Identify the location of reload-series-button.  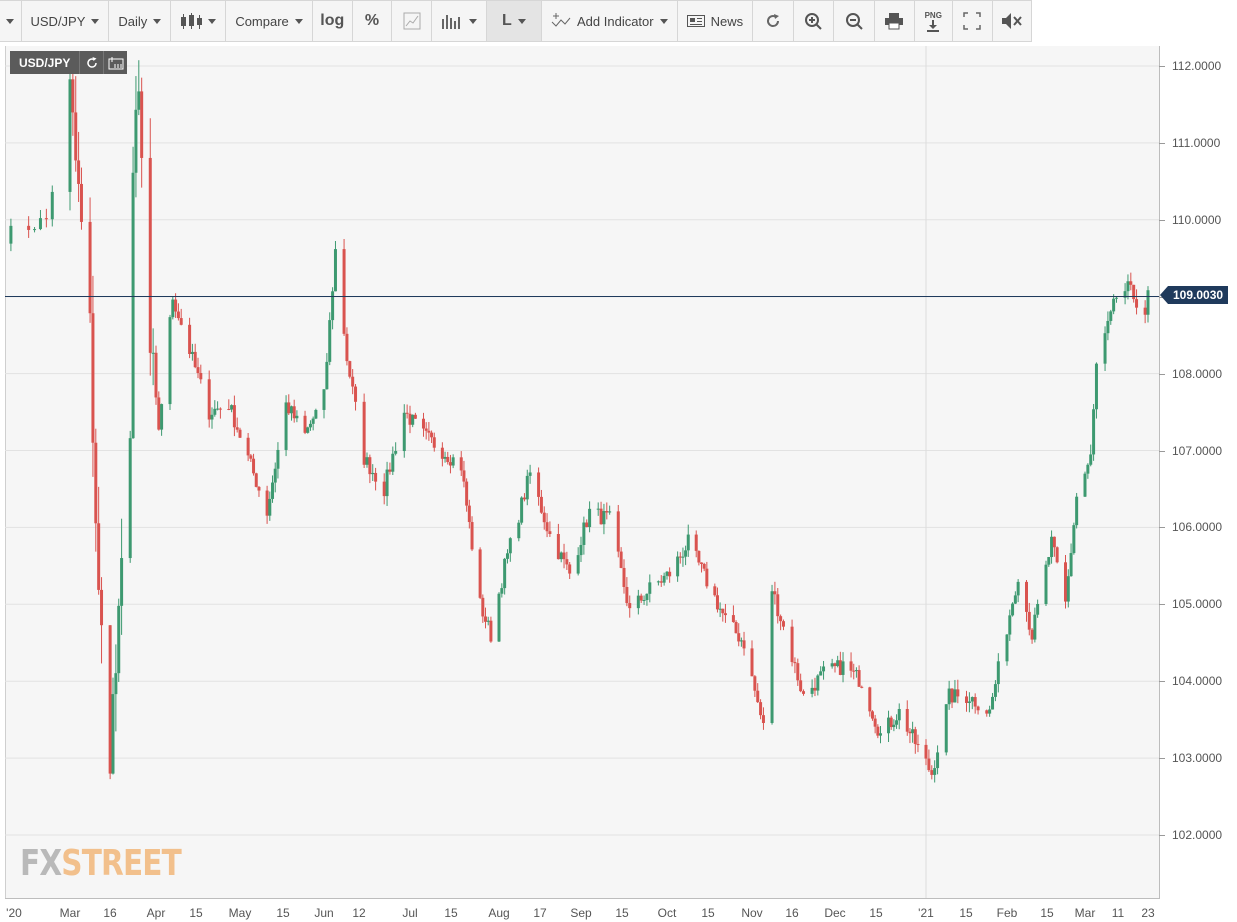
(91, 62).